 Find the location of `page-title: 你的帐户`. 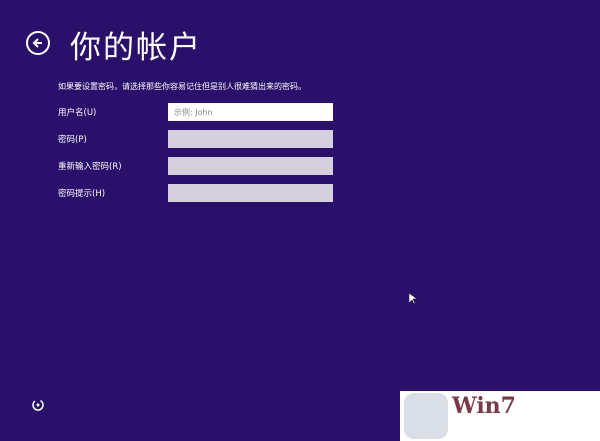

page-title: 你的帐户 is located at coordinates (136, 48).